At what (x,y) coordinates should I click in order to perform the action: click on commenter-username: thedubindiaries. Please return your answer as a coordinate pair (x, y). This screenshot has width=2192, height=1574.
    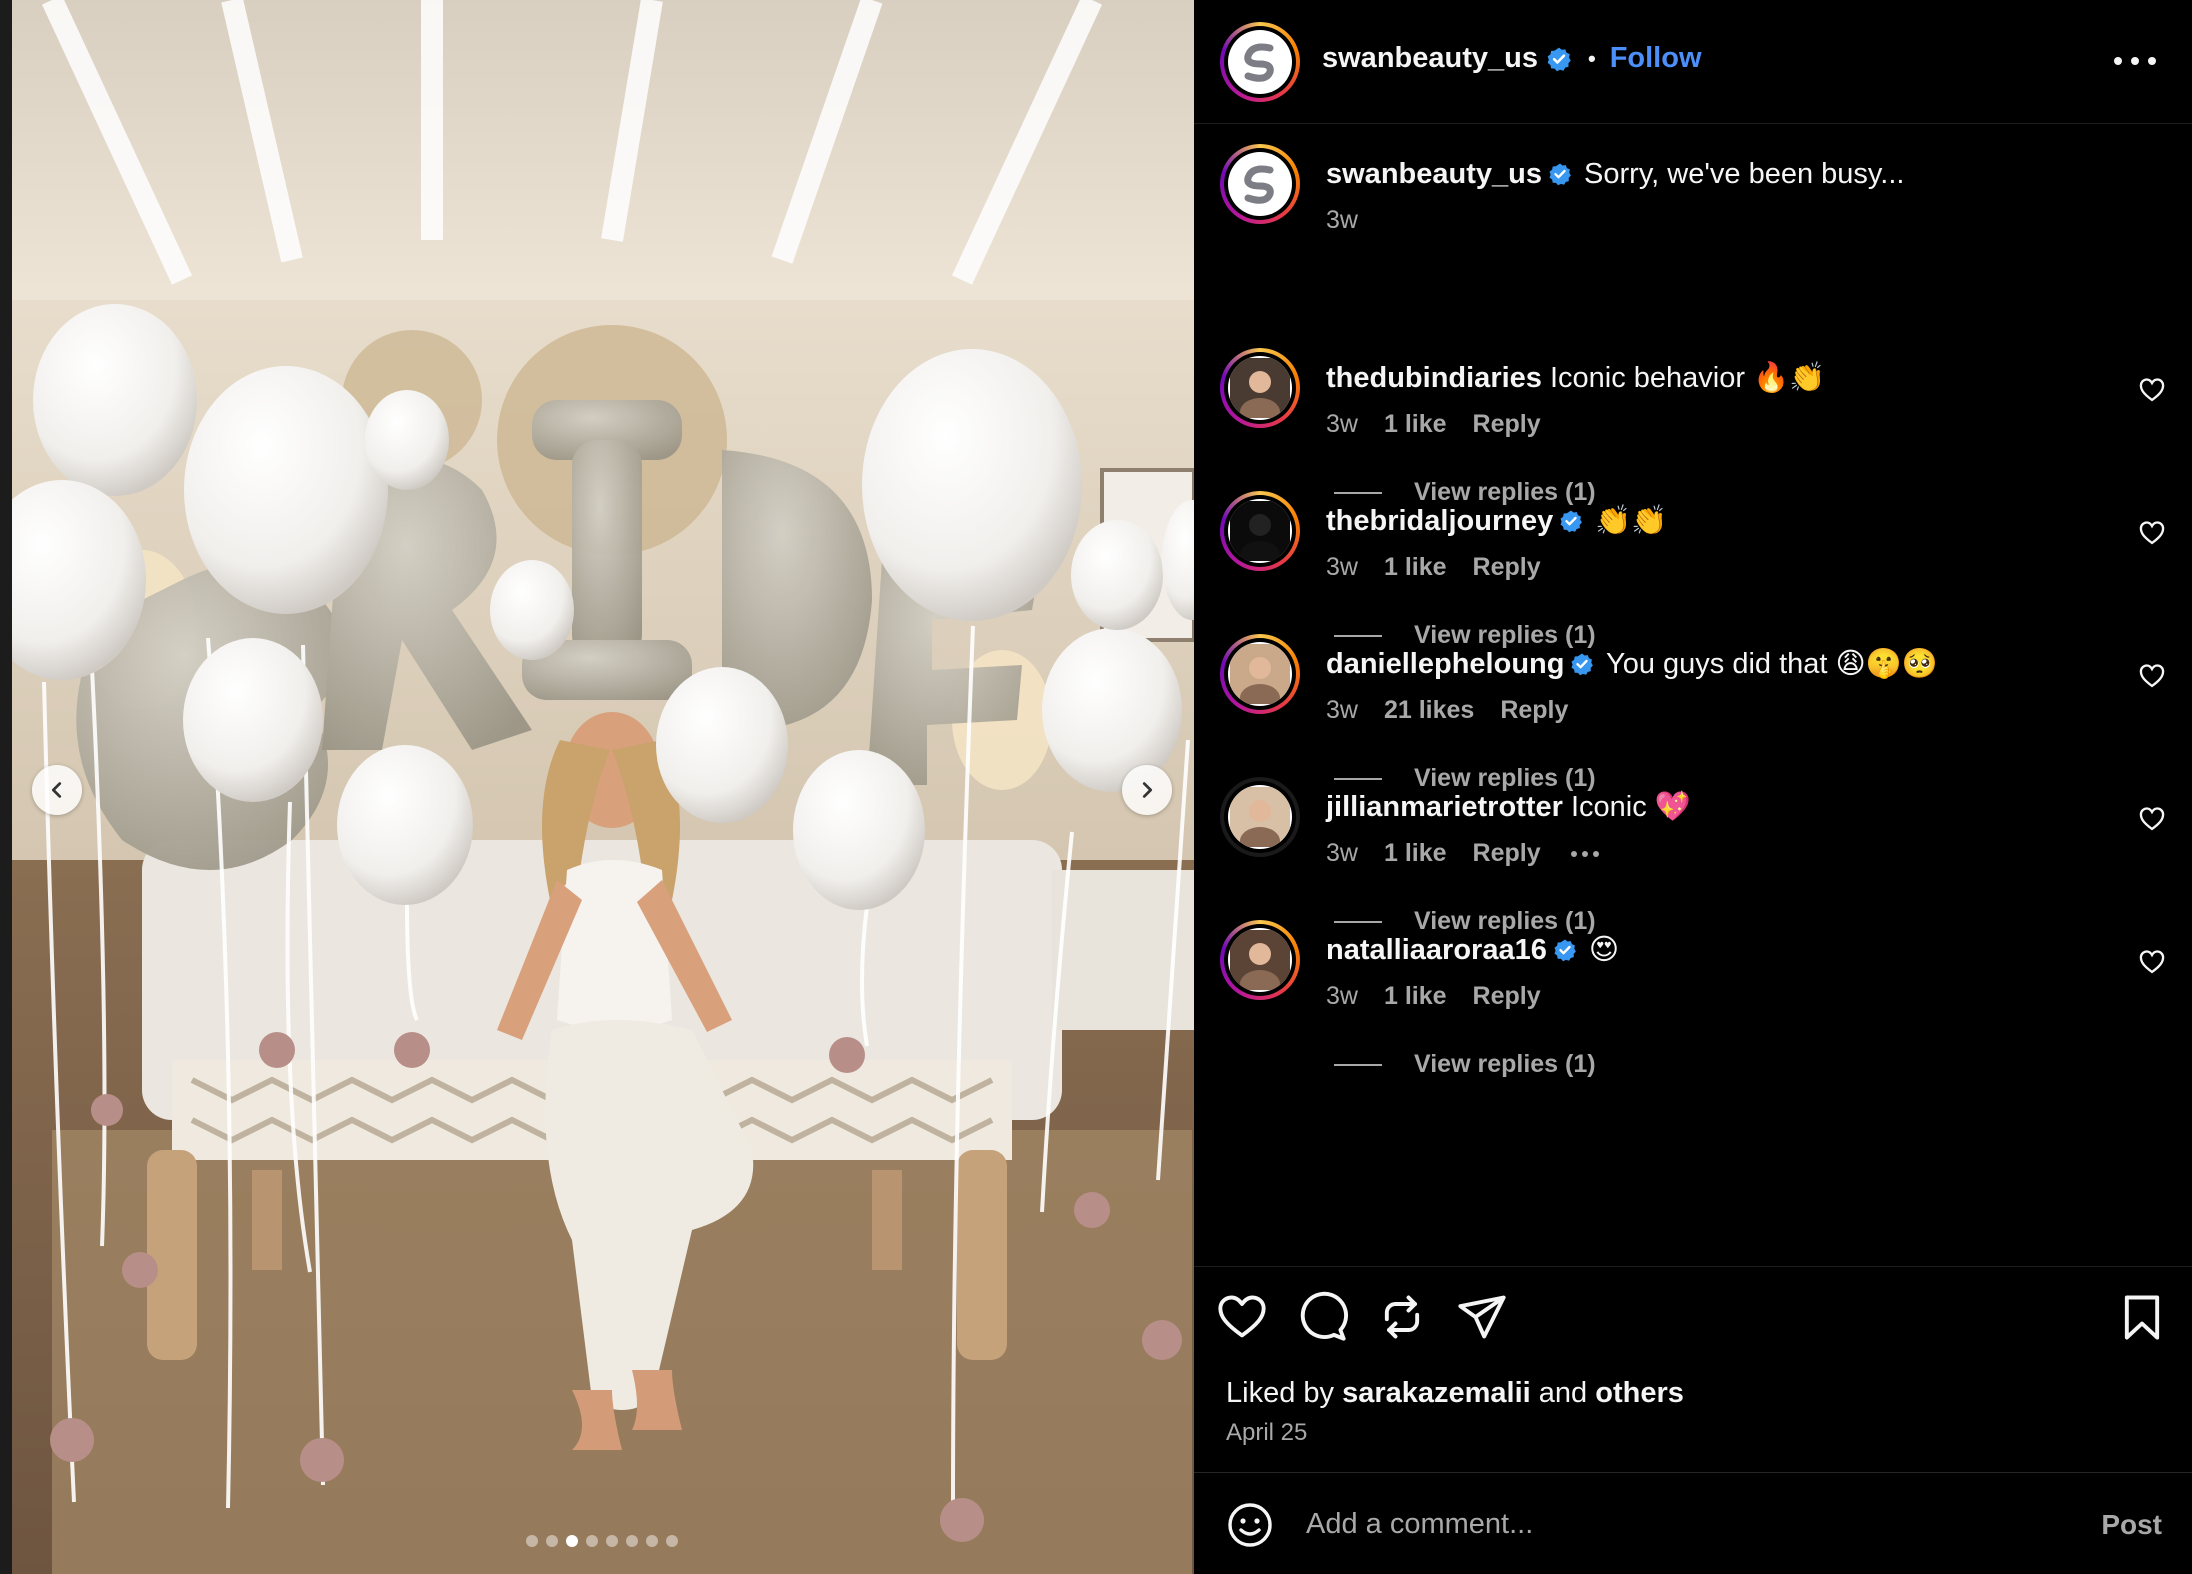
    Looking at the image, I should click on (1434, 378).